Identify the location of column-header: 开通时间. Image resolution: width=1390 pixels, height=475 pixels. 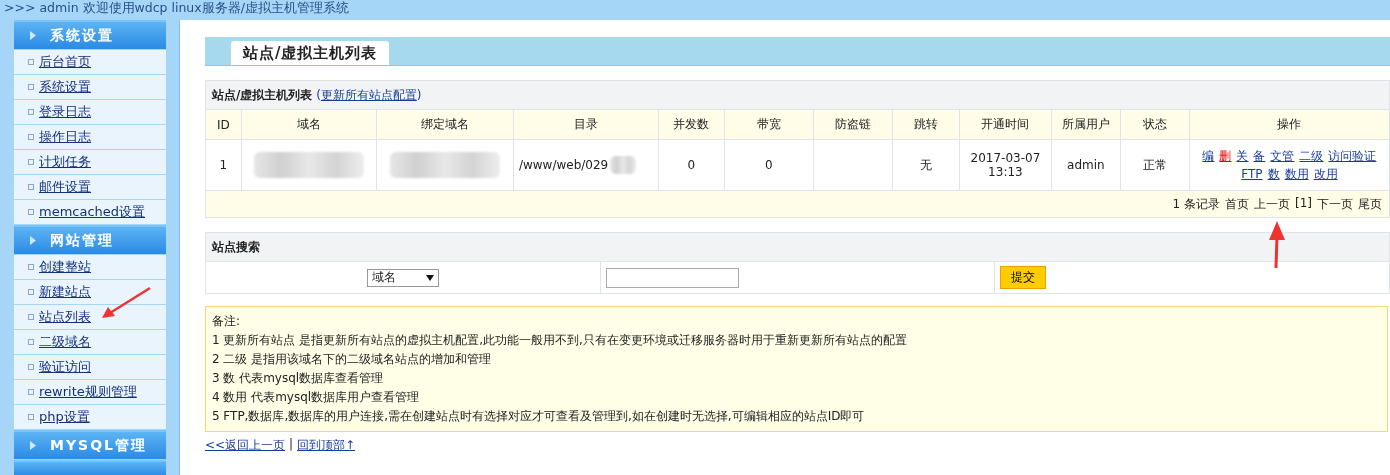
(1005, 124).